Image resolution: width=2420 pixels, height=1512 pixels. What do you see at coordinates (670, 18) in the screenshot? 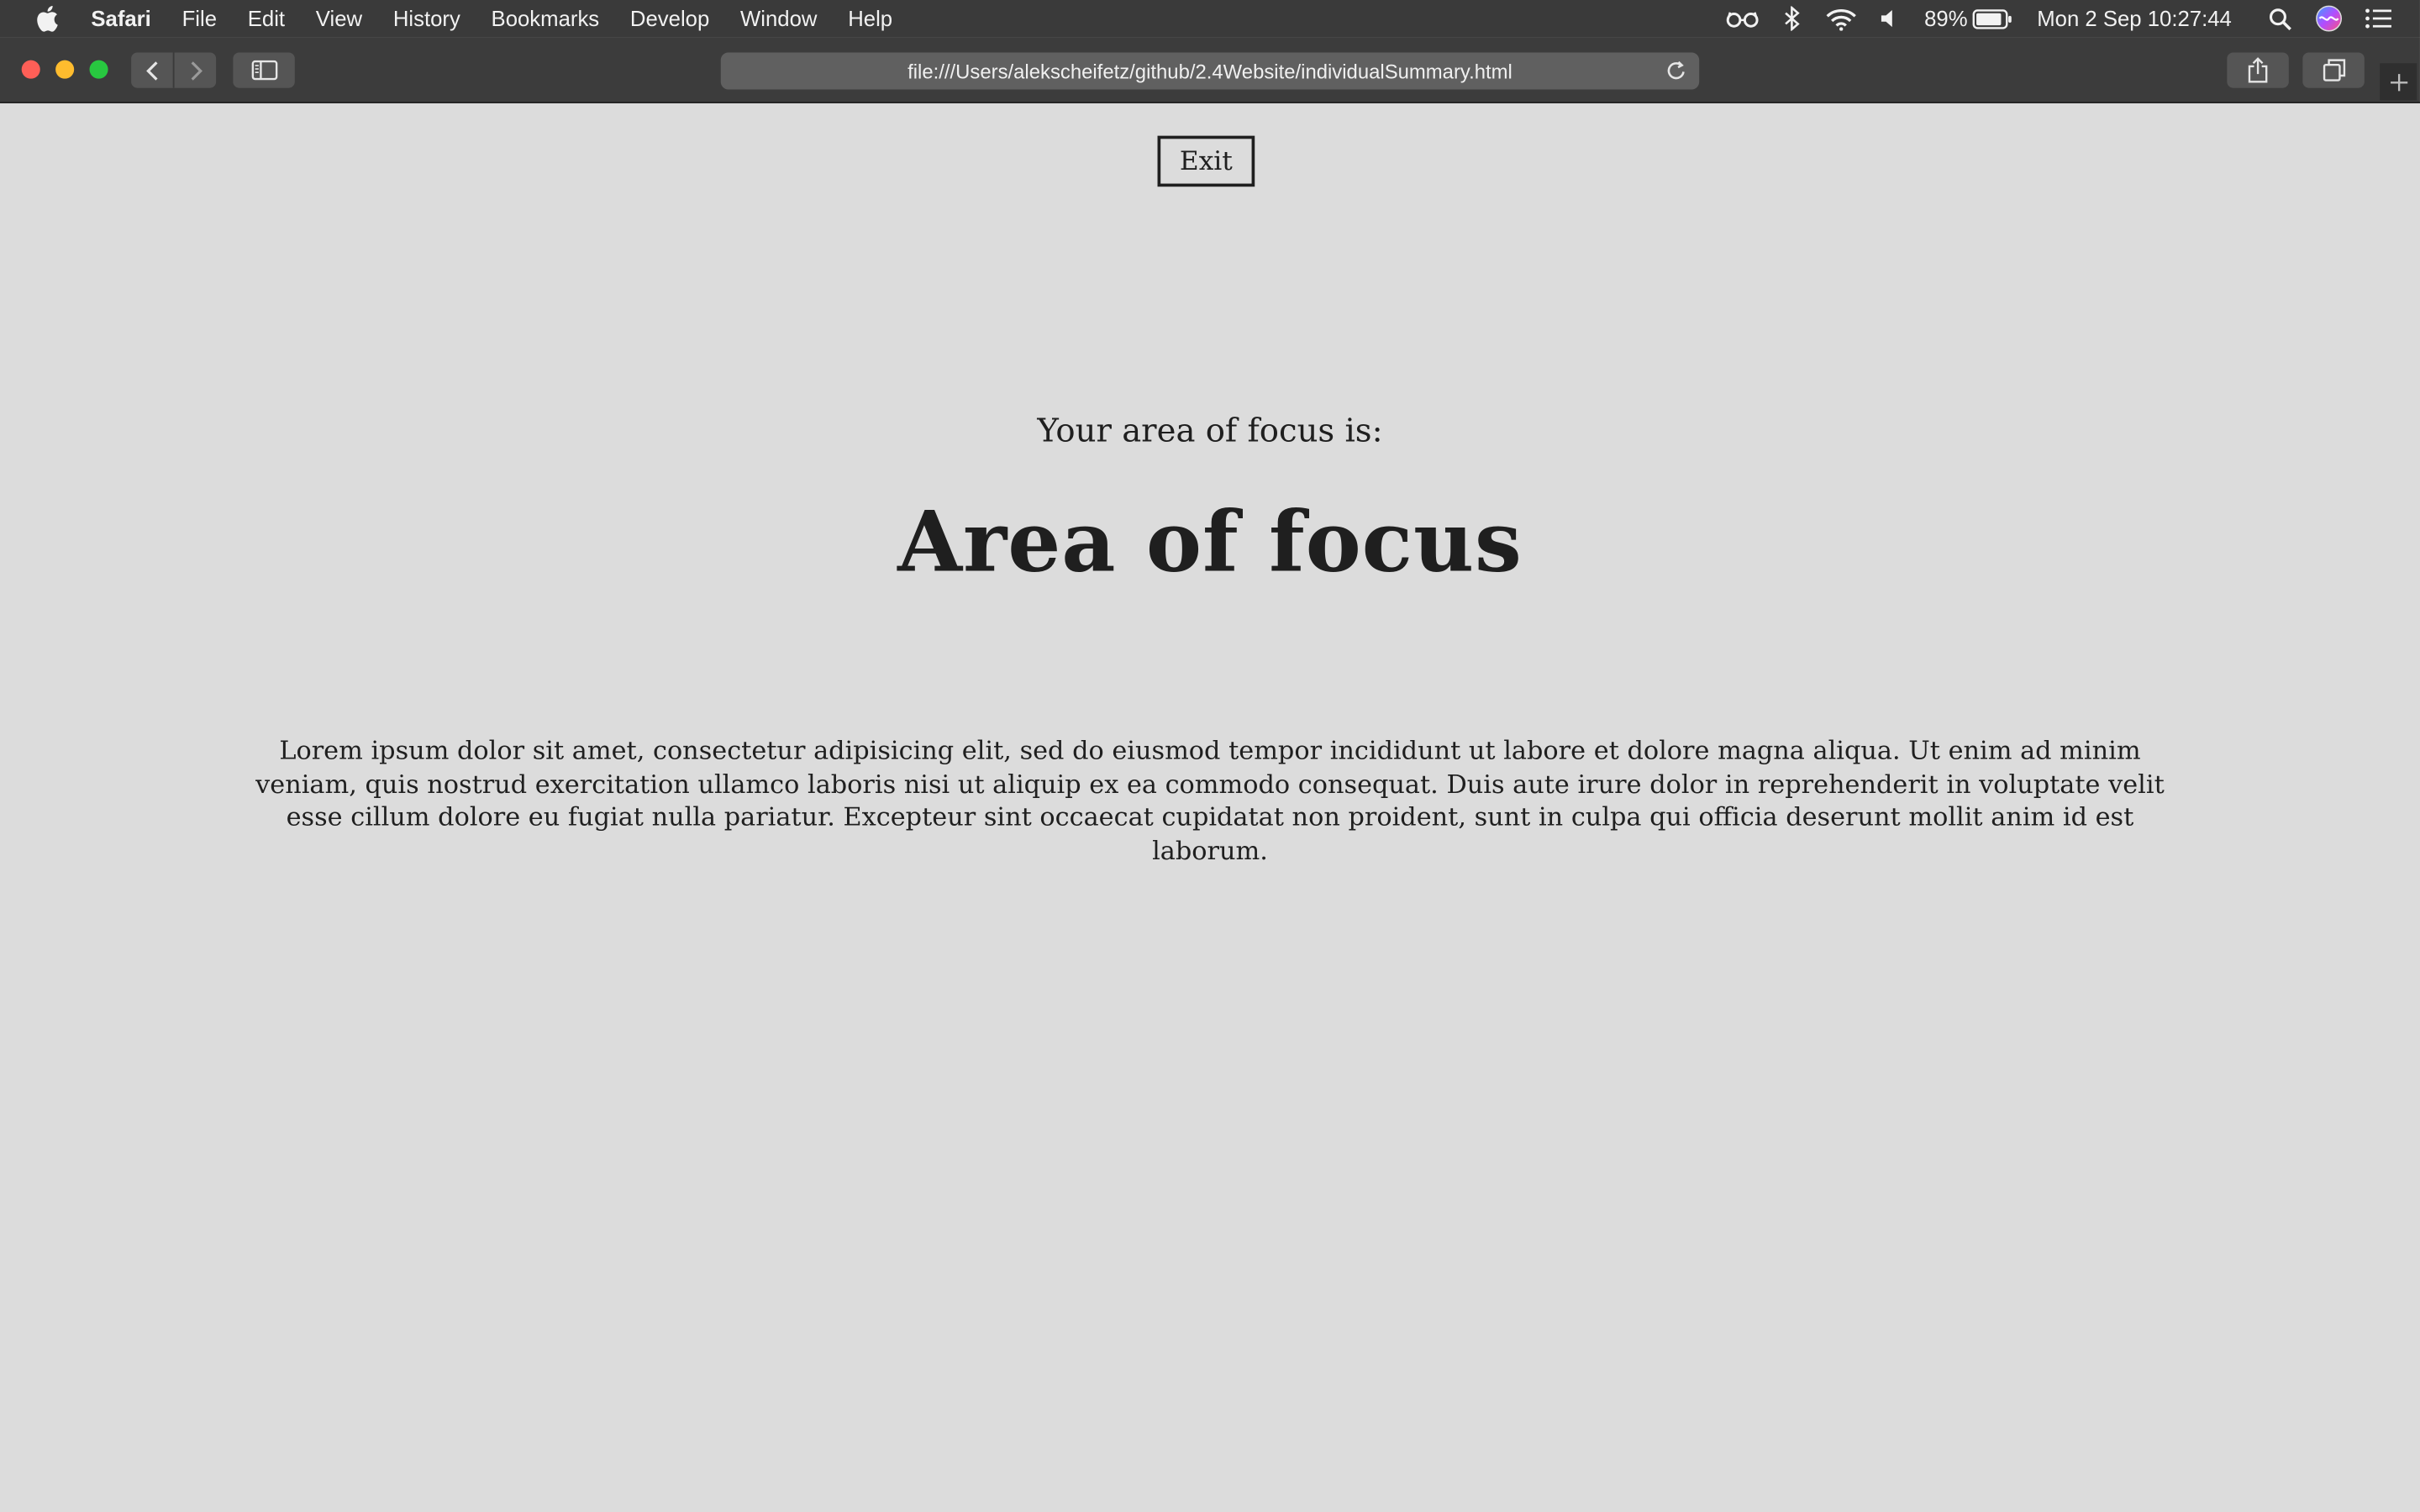
I see `menu-develop: Develop` at bounding box center [670, 18].